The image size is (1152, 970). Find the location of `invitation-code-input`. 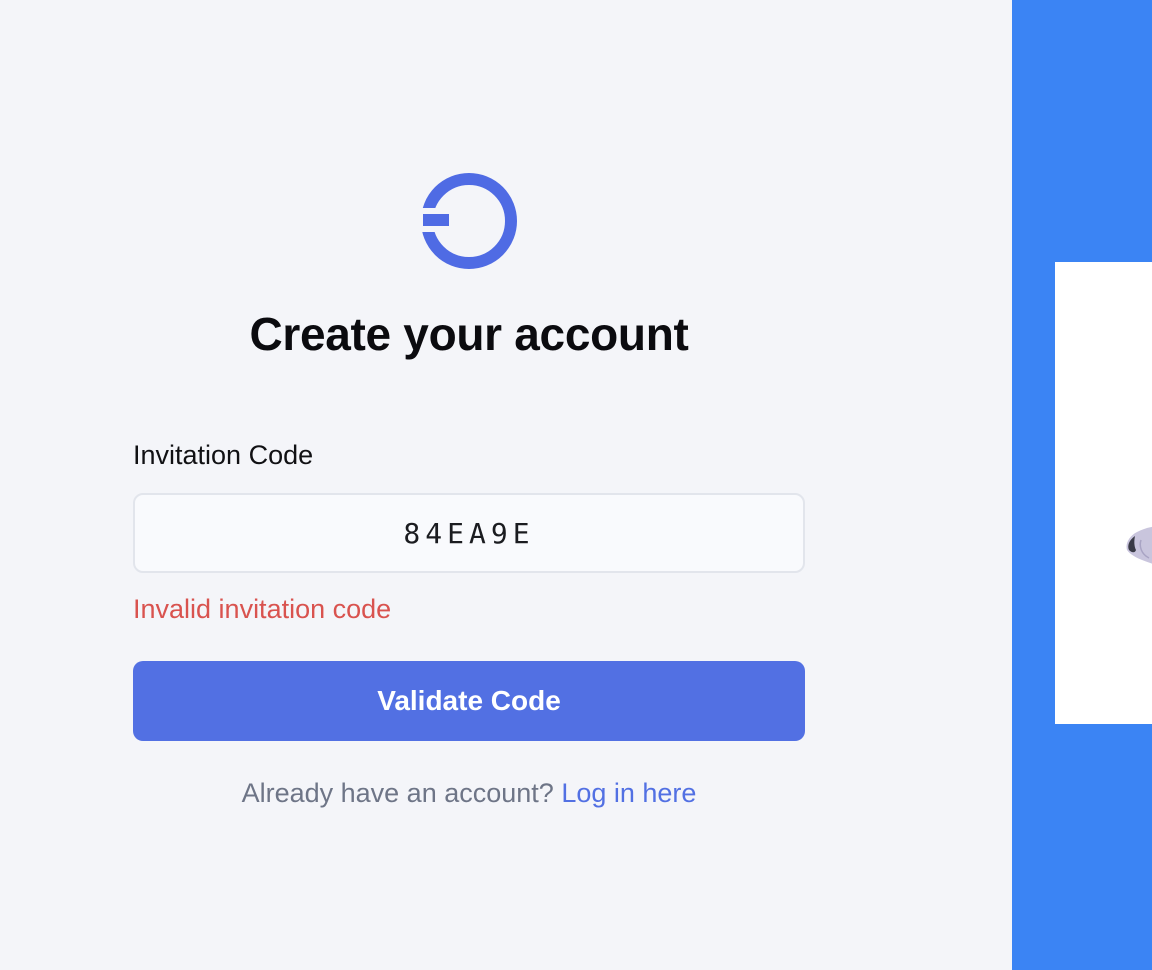

invitation-code-input is located at coordinates (469, 533).